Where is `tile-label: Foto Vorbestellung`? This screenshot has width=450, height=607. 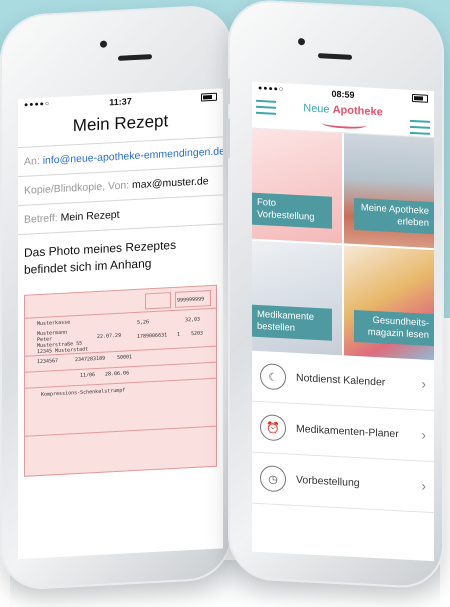 tile-label: Foto Vorbestellung is located at coordinates (292, 210).